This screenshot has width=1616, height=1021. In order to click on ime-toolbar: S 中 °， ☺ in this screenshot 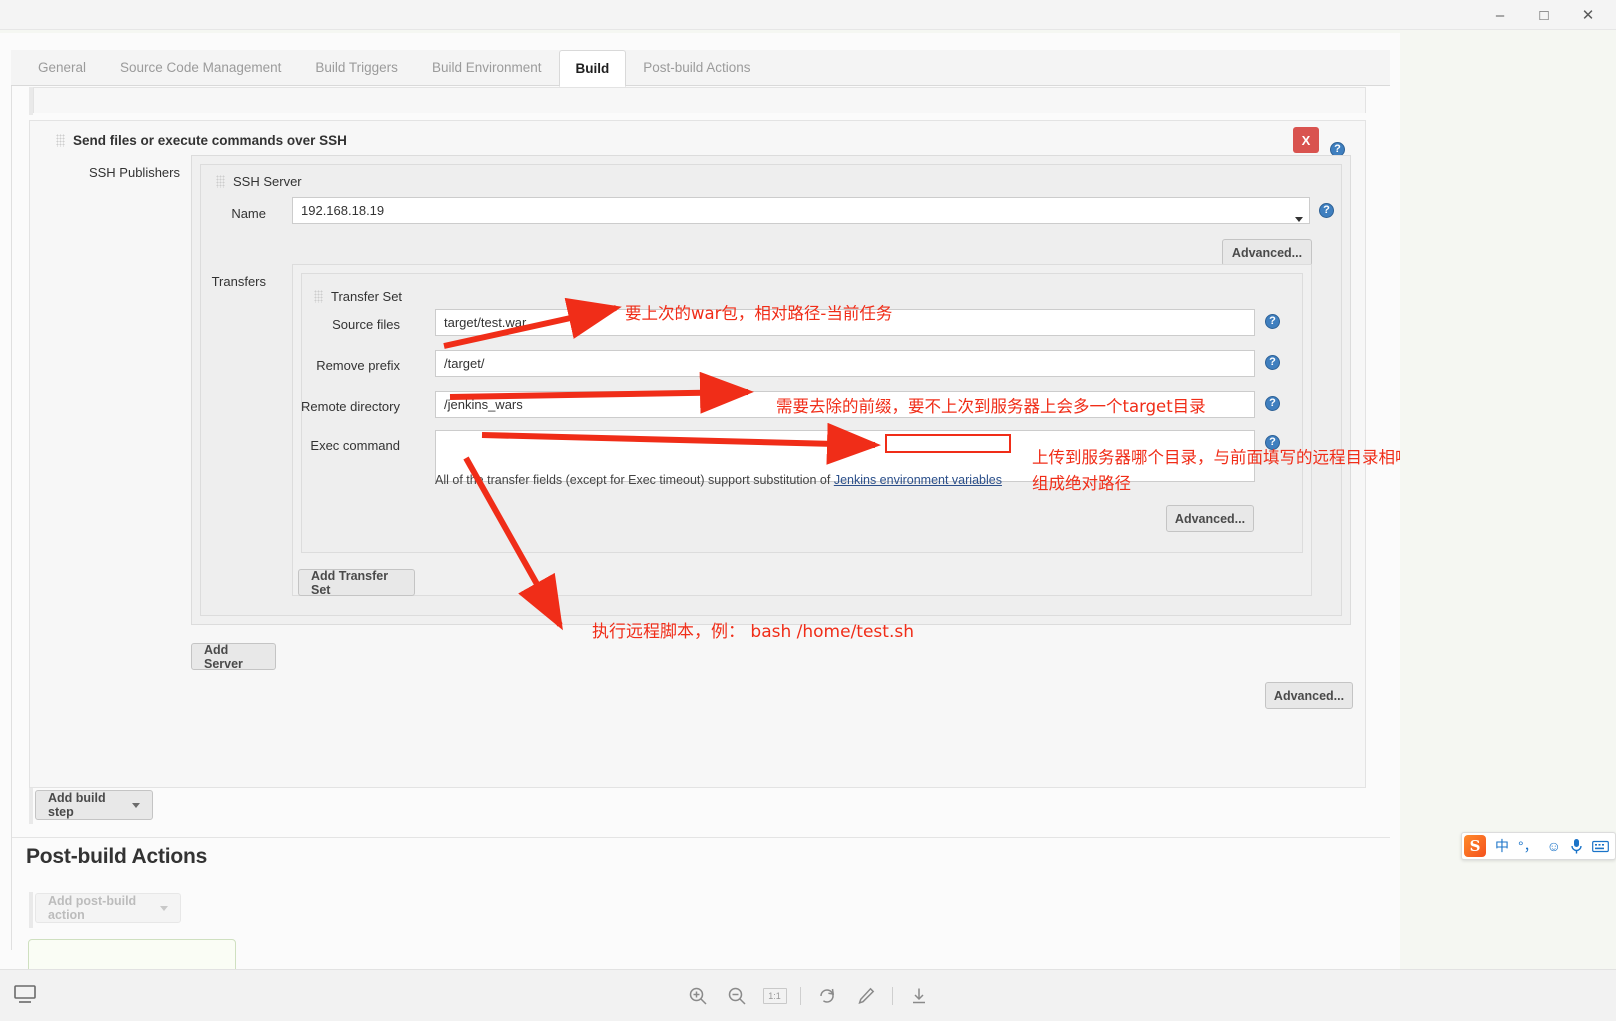, I will do `click(1538, 846)`.